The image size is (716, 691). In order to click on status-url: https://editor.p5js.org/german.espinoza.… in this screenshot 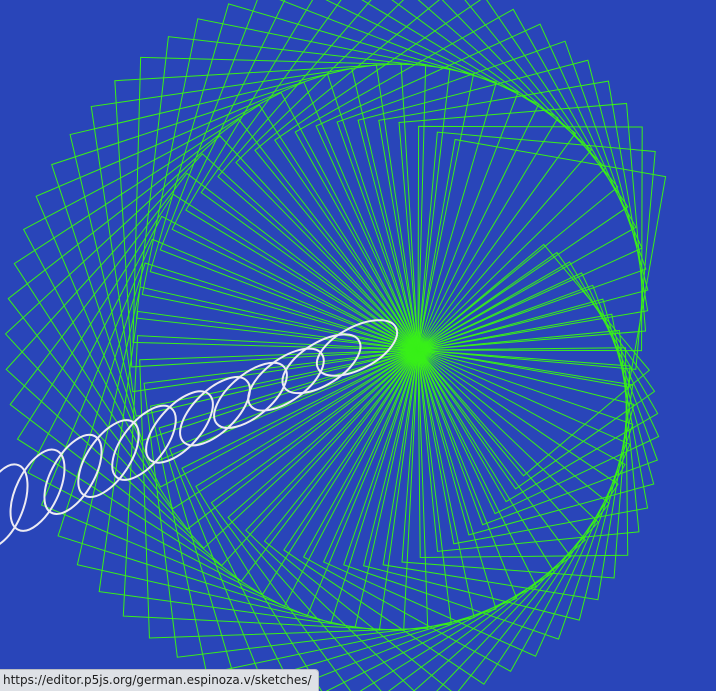, I will do `click(157, 680)`.